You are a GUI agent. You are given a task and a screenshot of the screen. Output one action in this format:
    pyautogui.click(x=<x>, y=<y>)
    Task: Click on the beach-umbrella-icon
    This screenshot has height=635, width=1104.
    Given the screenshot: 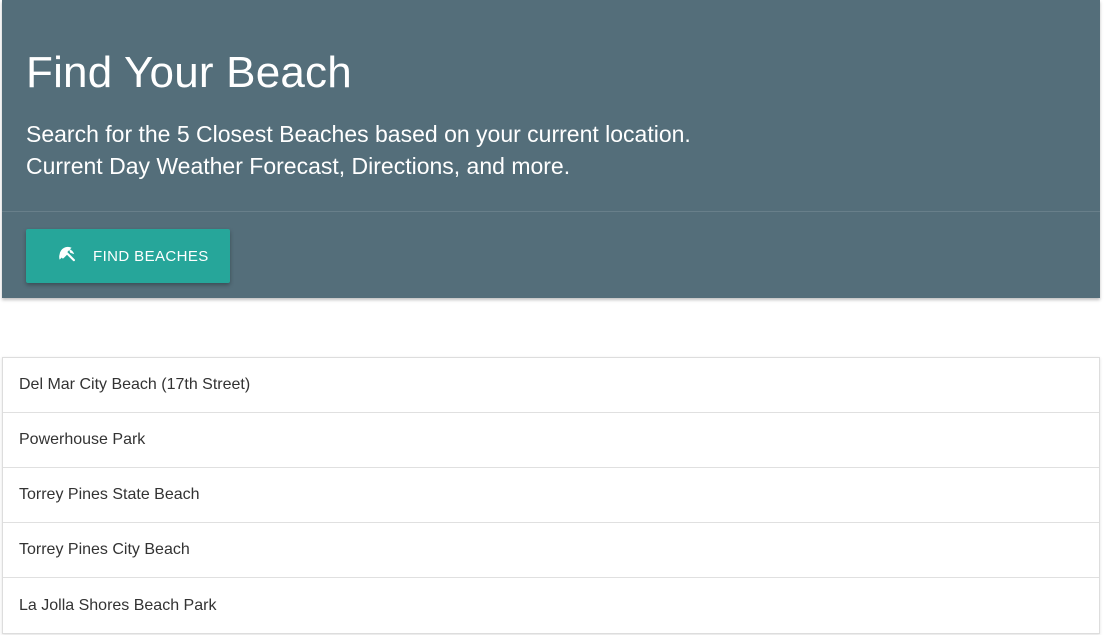 What is the action you would take?
    pyautogui.click(x=67, y=256)
    